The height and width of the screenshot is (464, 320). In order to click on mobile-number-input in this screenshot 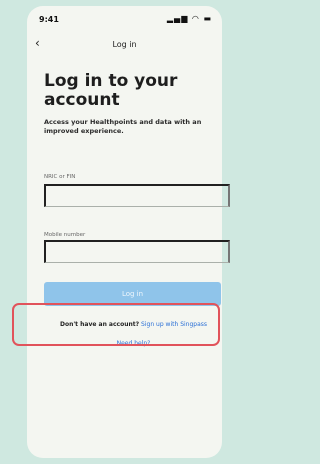, I will do `click(137, 251)`.